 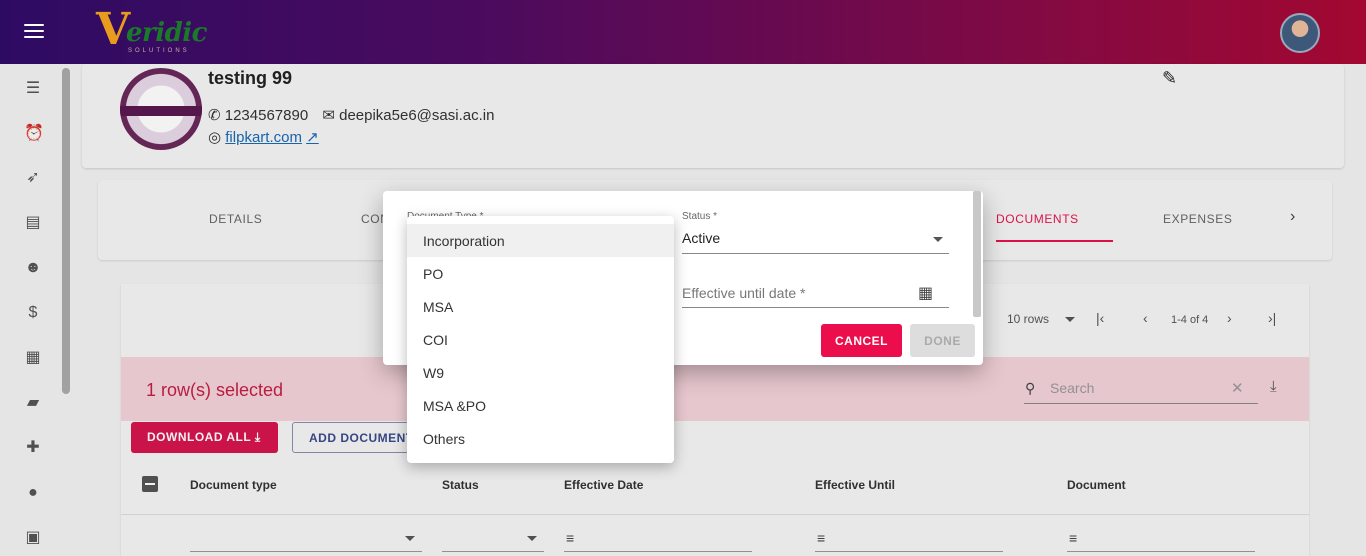 What do you see at coordinates (540, 405) in the screenshot?
I see `option-msa-po: MSA &PO` at bounding box center [540, 405].